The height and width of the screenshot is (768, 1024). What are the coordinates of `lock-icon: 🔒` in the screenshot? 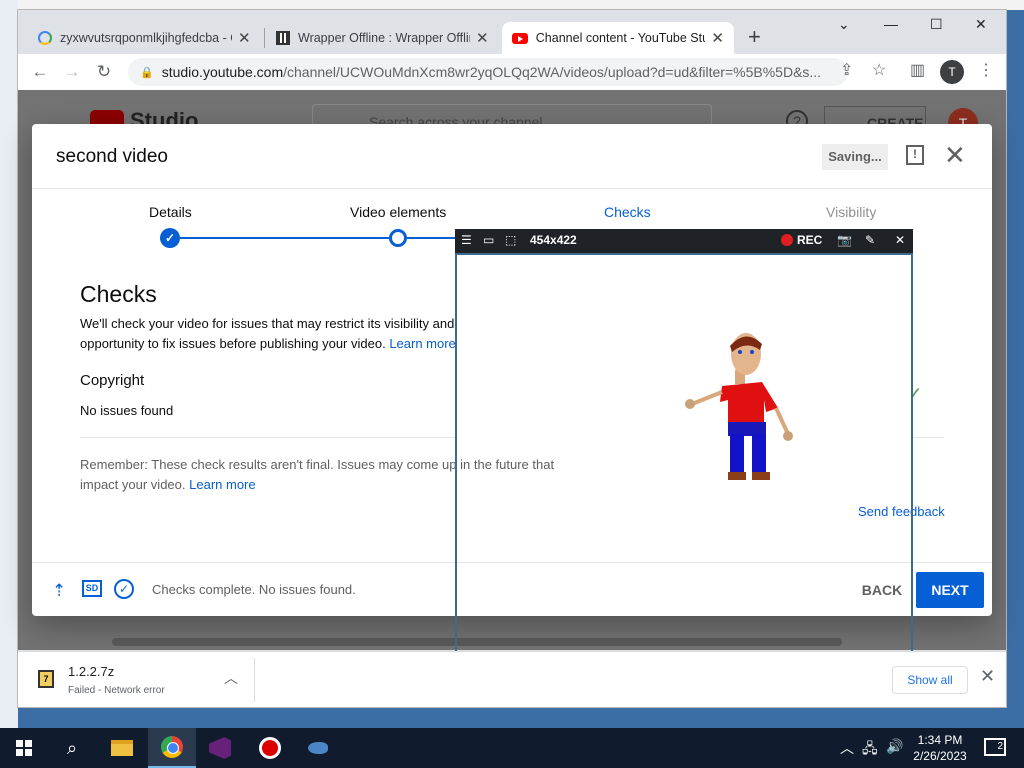 It's located at (147, 72).